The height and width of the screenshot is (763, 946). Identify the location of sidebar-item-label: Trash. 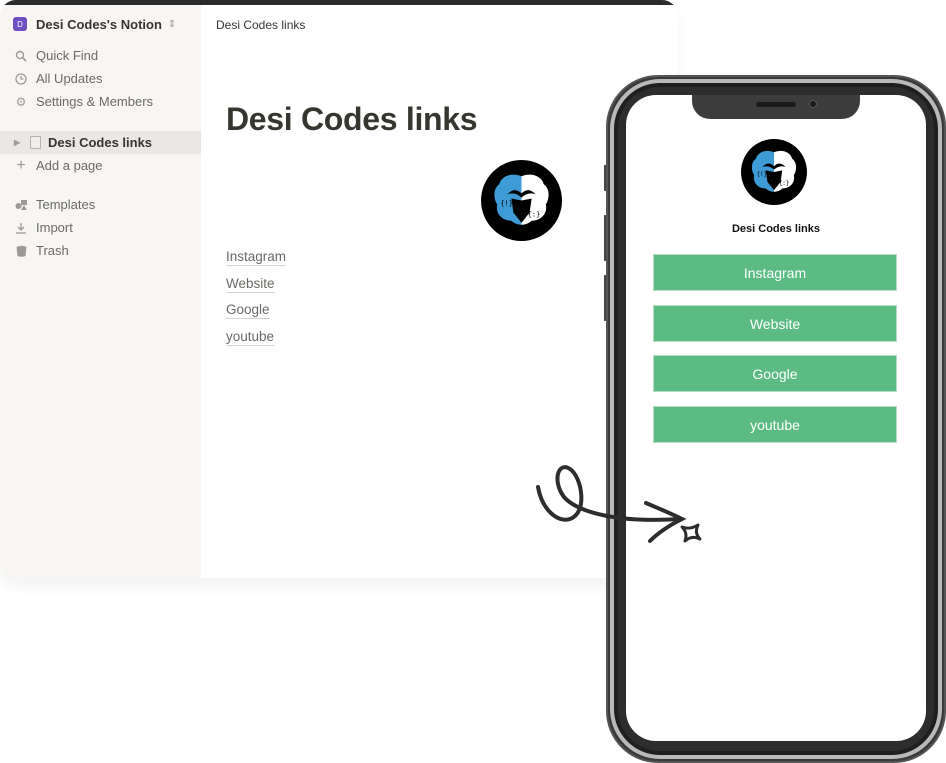
(52, 250).